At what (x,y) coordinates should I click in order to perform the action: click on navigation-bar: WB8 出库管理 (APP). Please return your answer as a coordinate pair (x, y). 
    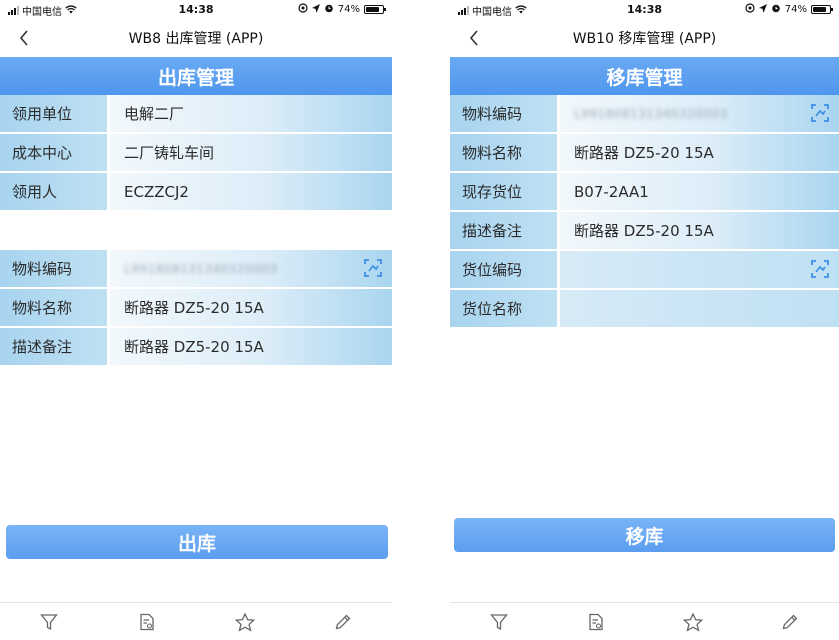
    Looking at the image, I should click on (196, 38).